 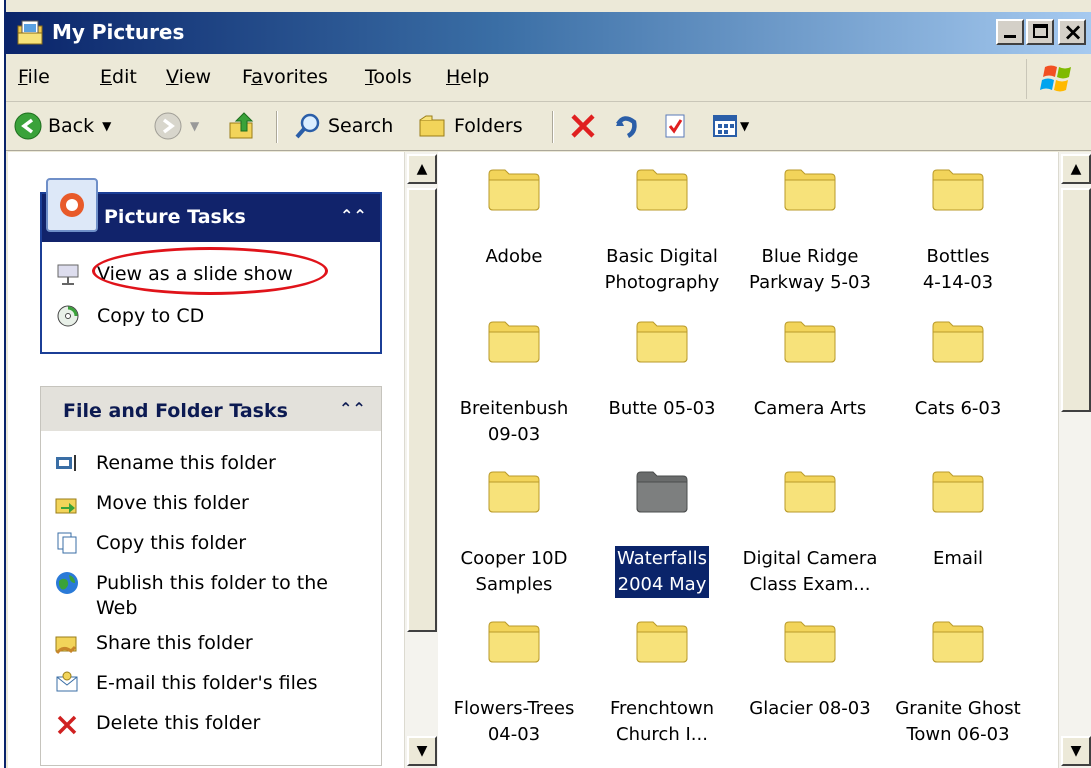 I want to click on folder-item: Waterfalls 2004 May, so click(x=662, y=533).